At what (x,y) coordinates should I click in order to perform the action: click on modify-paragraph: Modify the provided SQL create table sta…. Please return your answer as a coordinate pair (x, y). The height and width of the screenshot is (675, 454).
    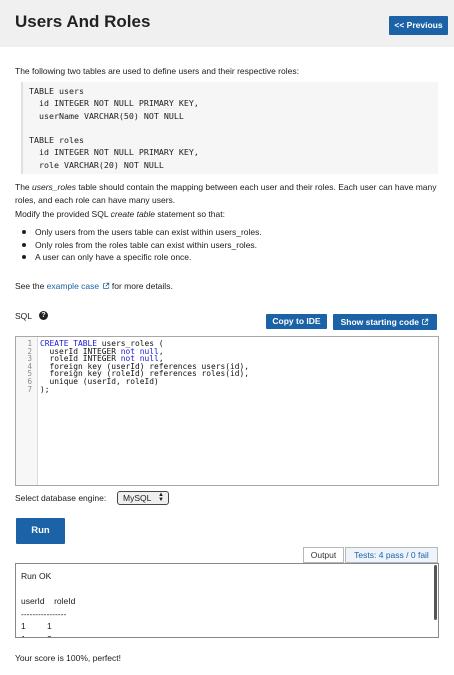
    Looking at the image, I should click on (120, 214).